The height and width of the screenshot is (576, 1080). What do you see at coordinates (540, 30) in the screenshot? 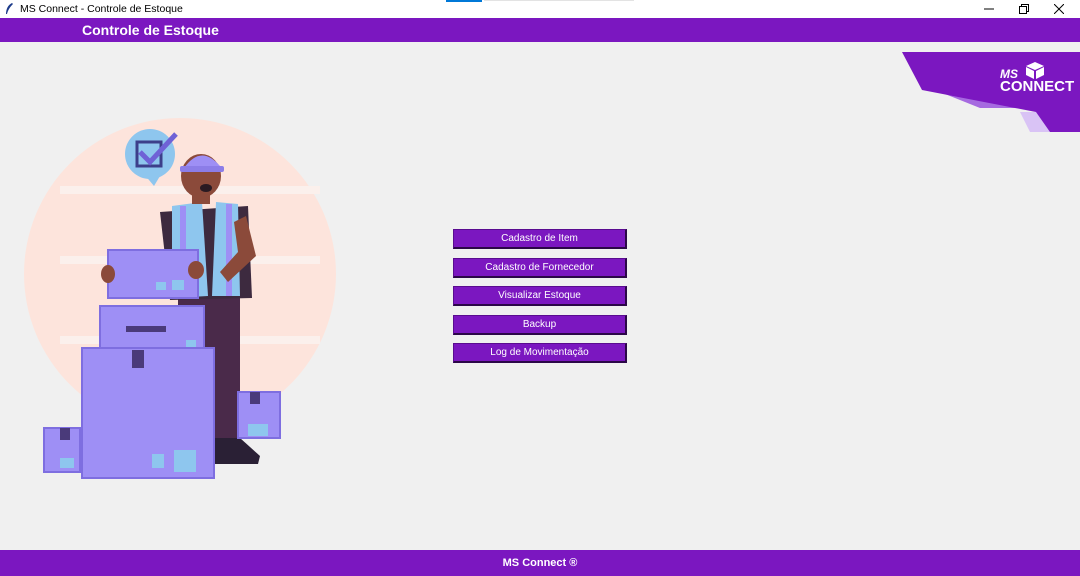
I see `app-header: Controle de Estoque` at bounding box center [540, 30].